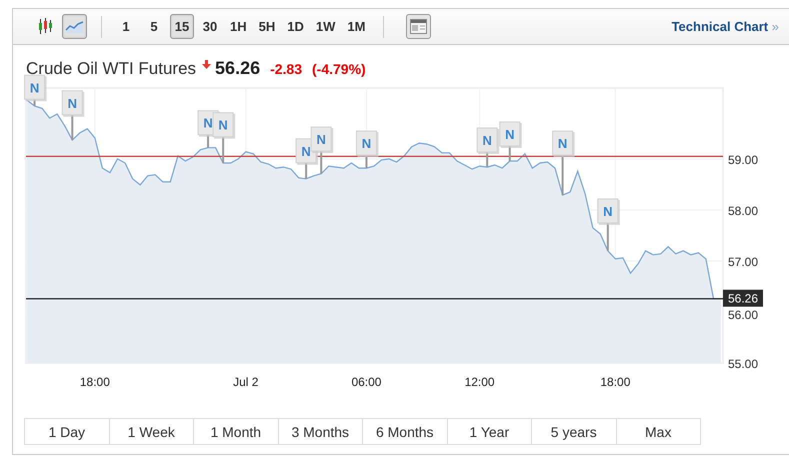  I want to click on percent-change: (-4.79%), so click(339, 69).